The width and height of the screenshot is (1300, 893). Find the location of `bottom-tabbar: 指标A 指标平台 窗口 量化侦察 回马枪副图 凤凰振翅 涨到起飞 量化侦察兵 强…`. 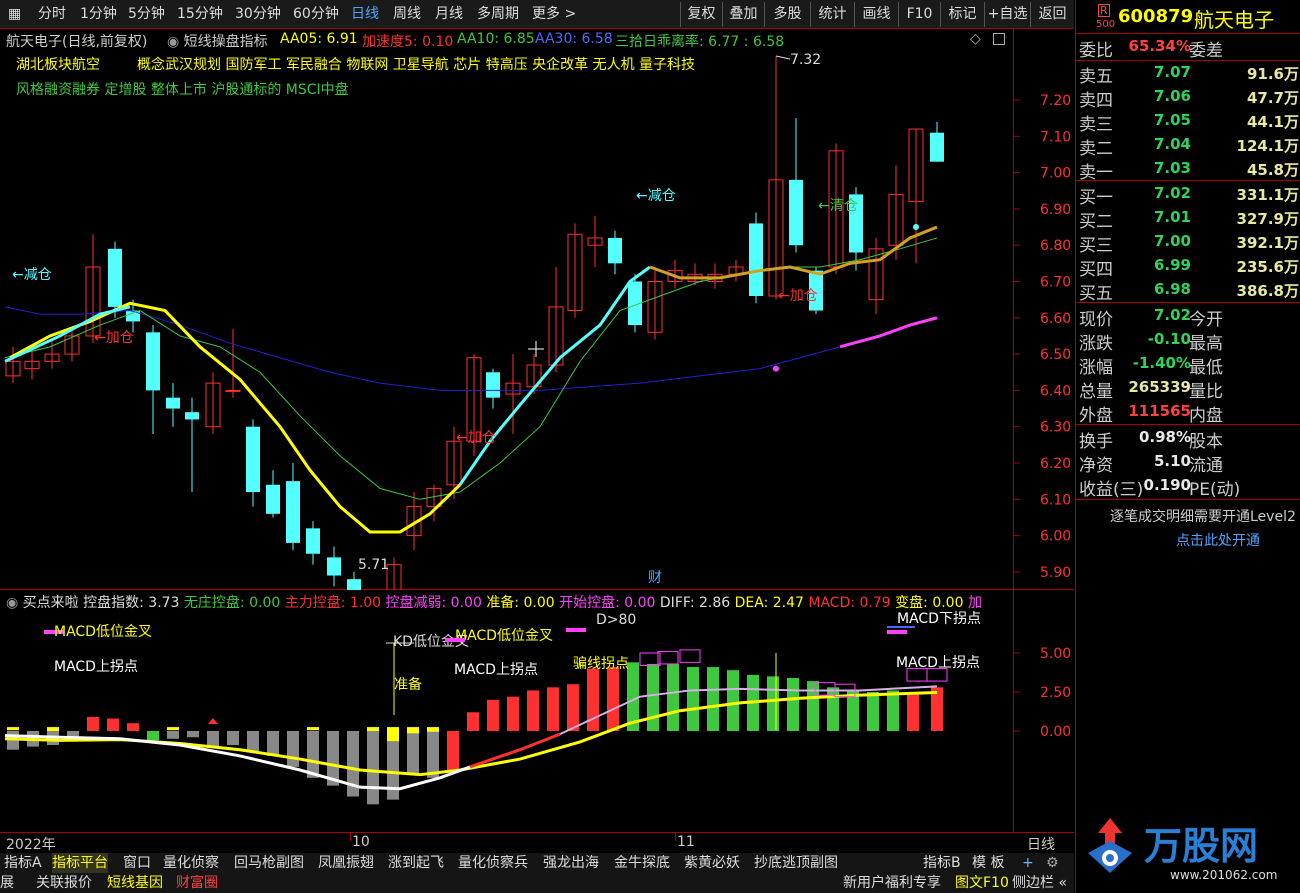

bottom-tabbar: 指标A 指标平台 窗口 量化侦察 回马枪副图 凤凰振翅 涨到起飞 量化侦察兵 强… is located at coordinates (537, 873).